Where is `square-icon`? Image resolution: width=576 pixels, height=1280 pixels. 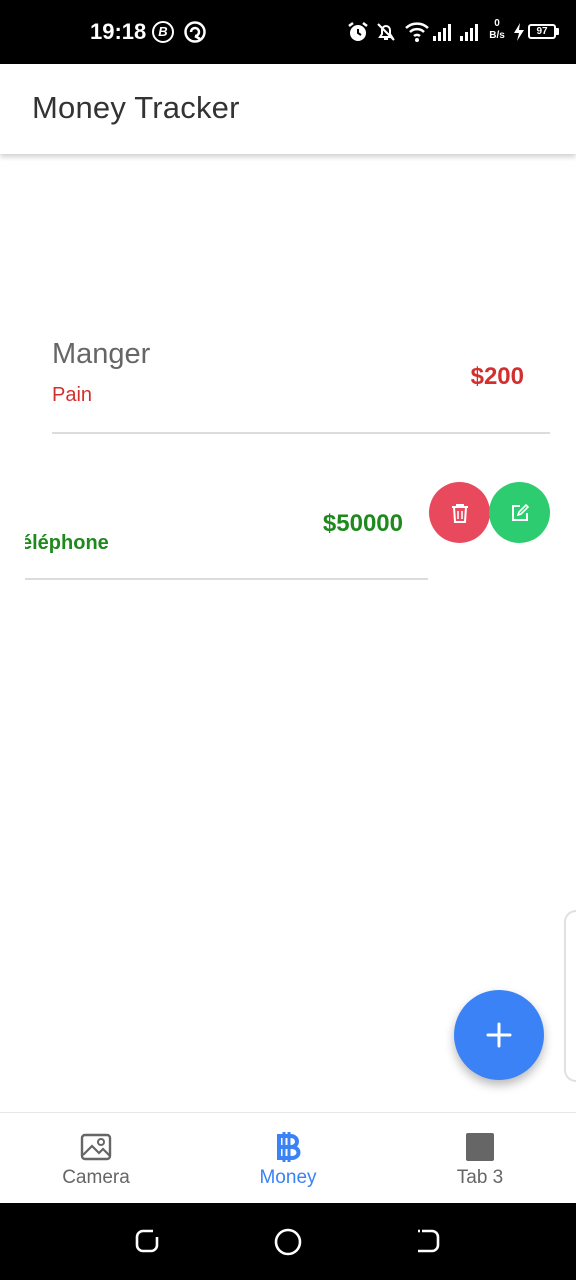 square-icon is located at coordinates (480, 1147).